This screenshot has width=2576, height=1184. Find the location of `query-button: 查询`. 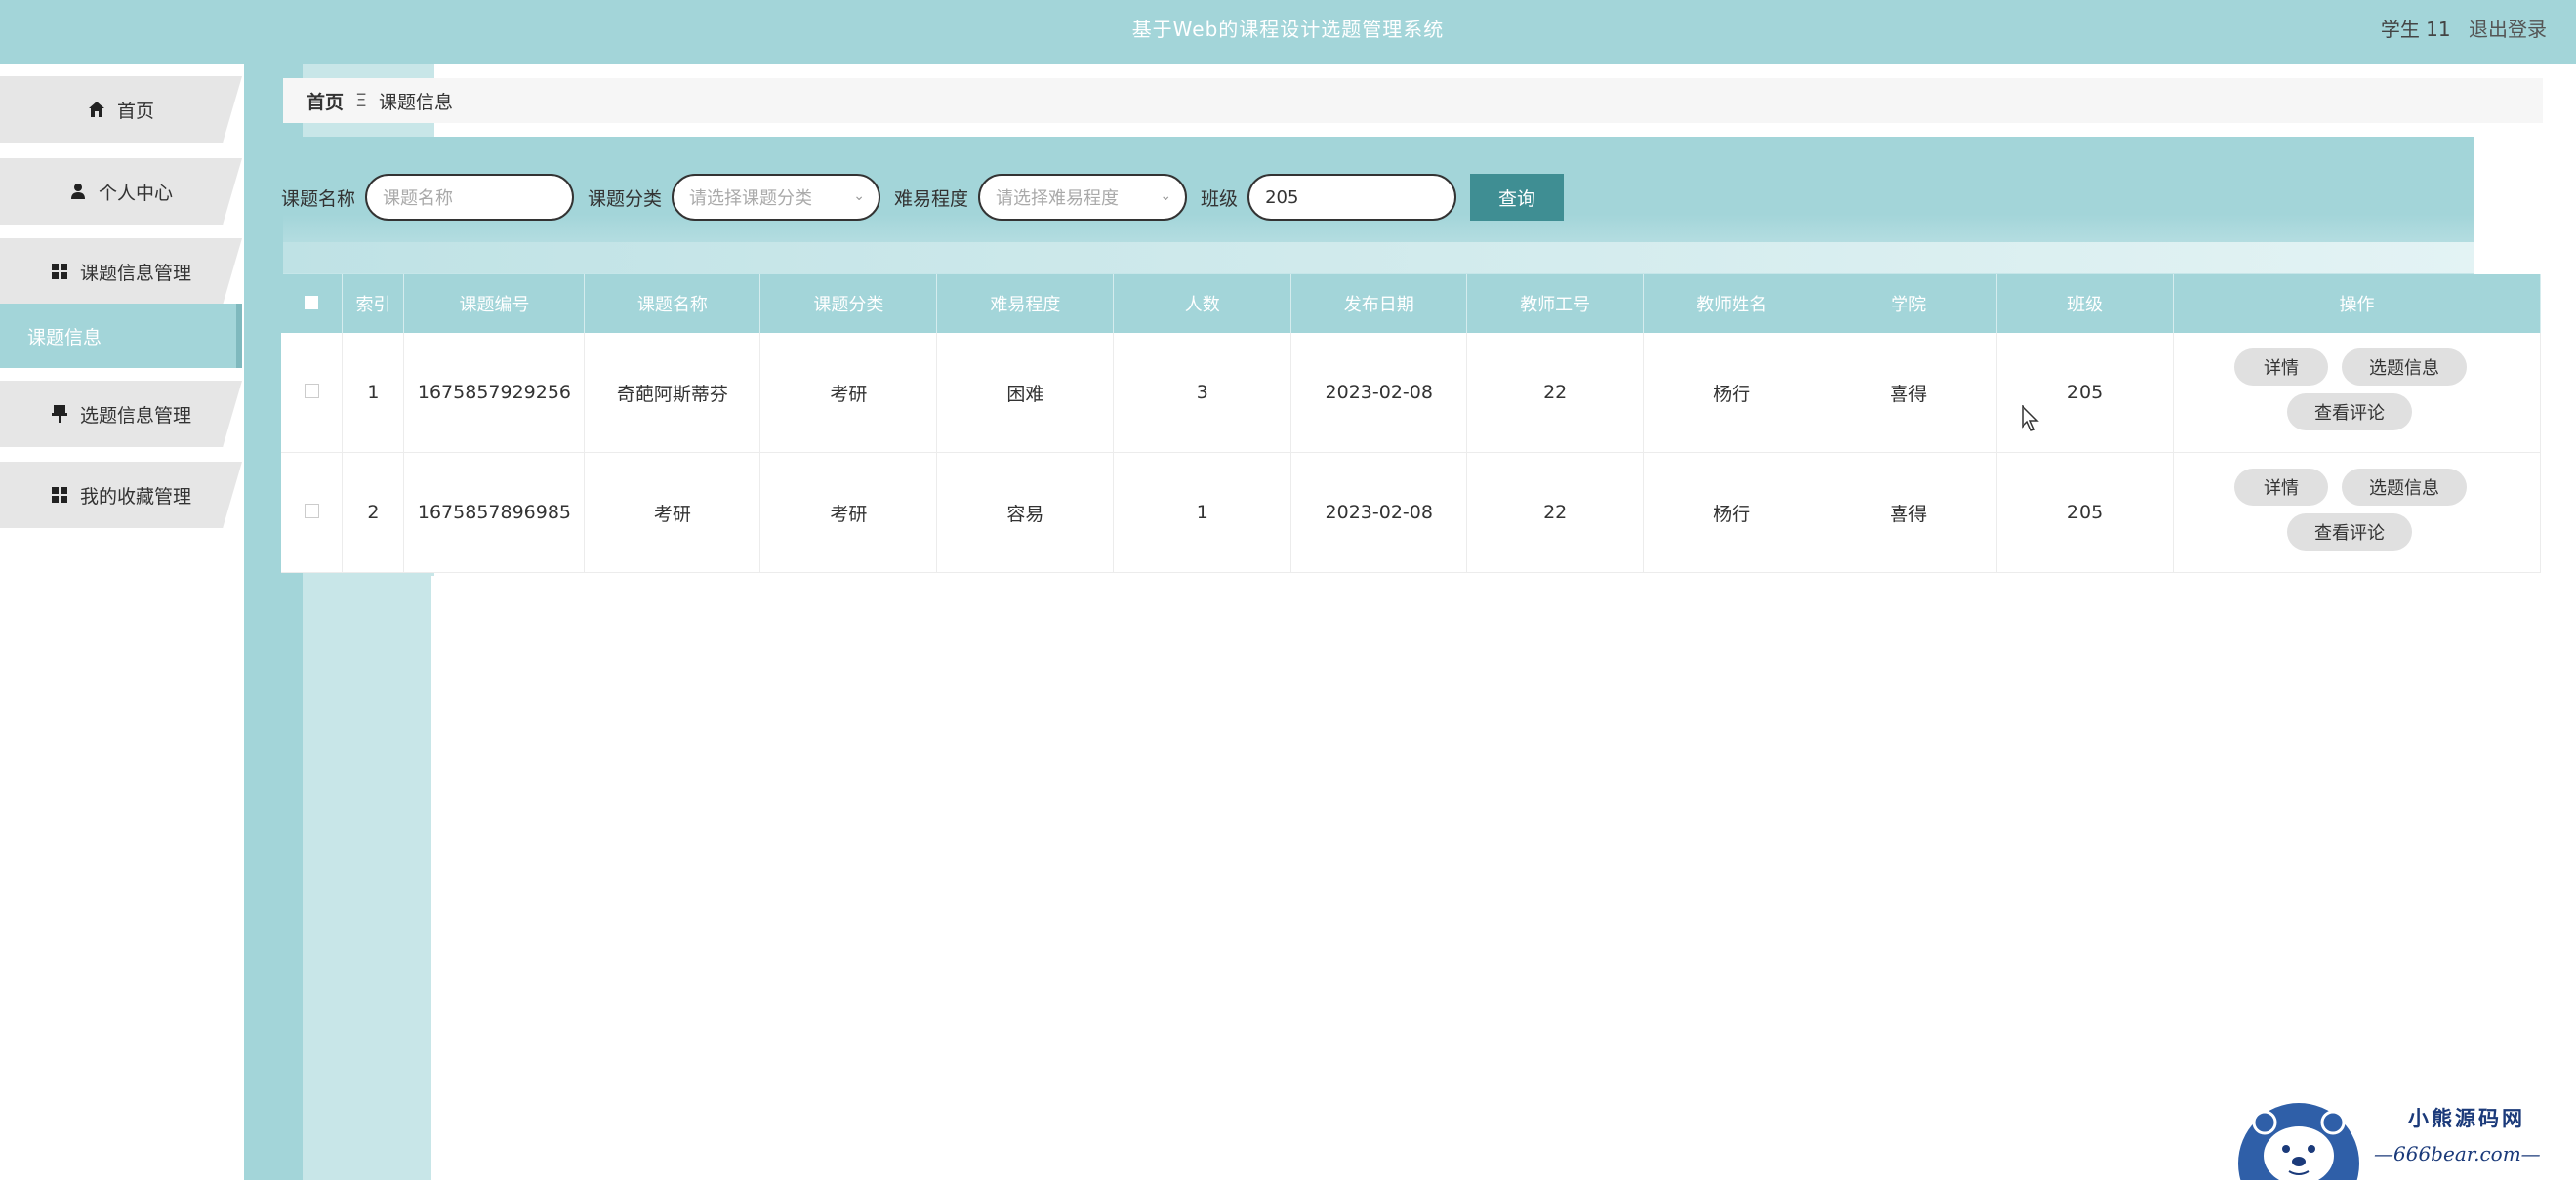

query-button: 查询 is located at coordinates (1517, 197).